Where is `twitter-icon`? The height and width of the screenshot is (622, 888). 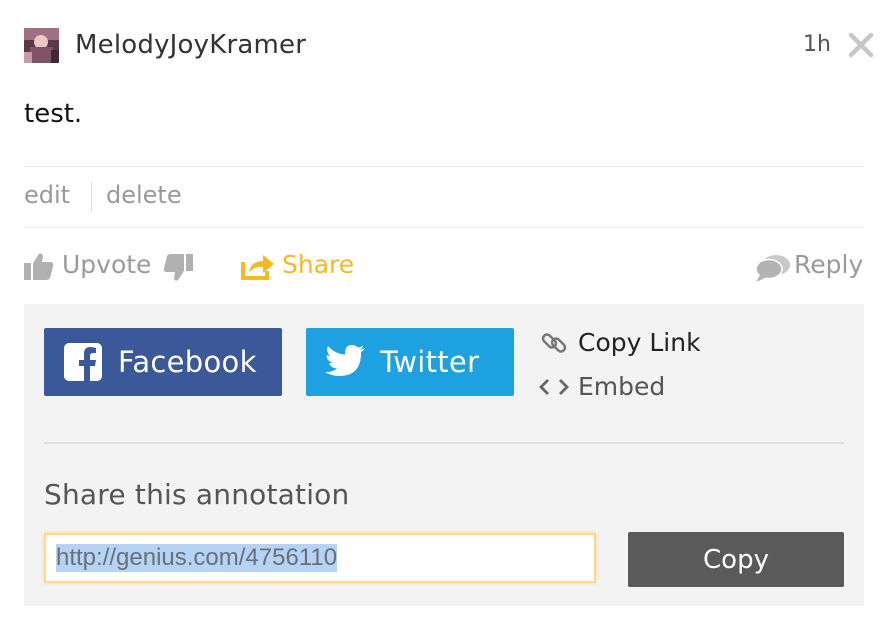
twitter-icon is located at coordinates (345, 362).